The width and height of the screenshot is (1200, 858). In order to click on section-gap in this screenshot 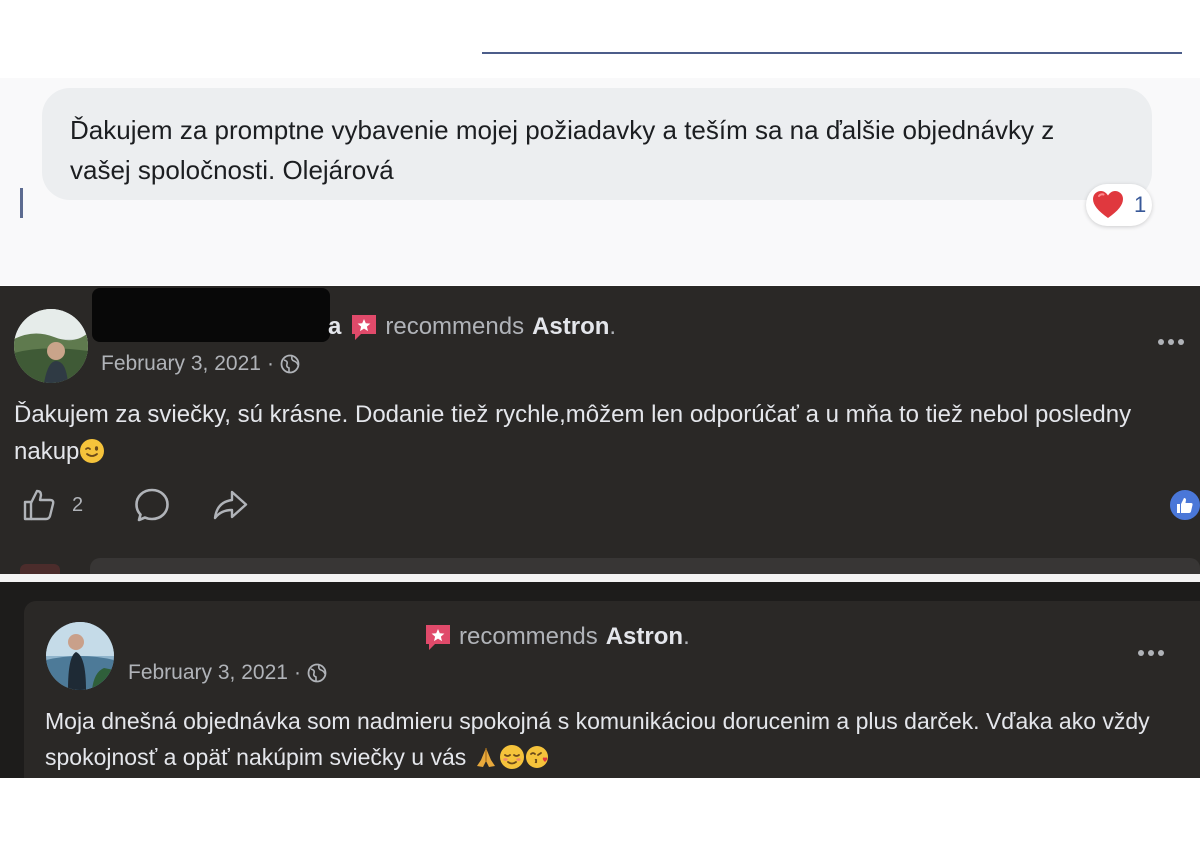, I will do `click(600, 578)`.